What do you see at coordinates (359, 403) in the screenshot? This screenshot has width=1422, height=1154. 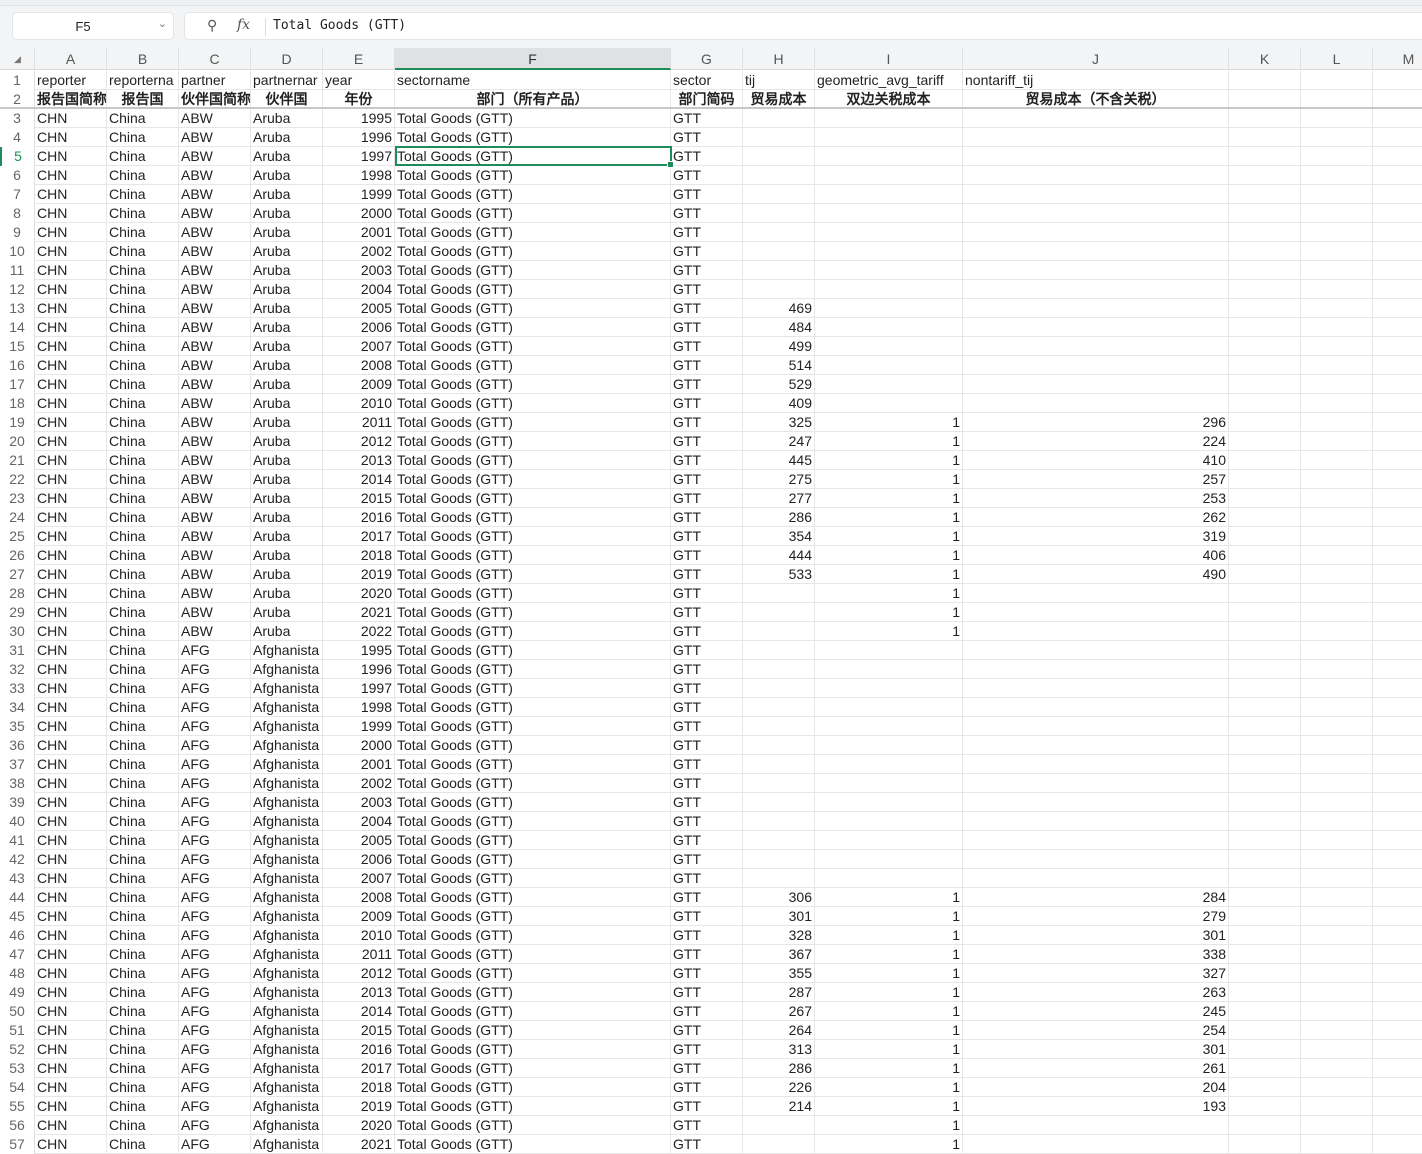 I see `cell-e18: 2010` at bounding box center [359, 403].